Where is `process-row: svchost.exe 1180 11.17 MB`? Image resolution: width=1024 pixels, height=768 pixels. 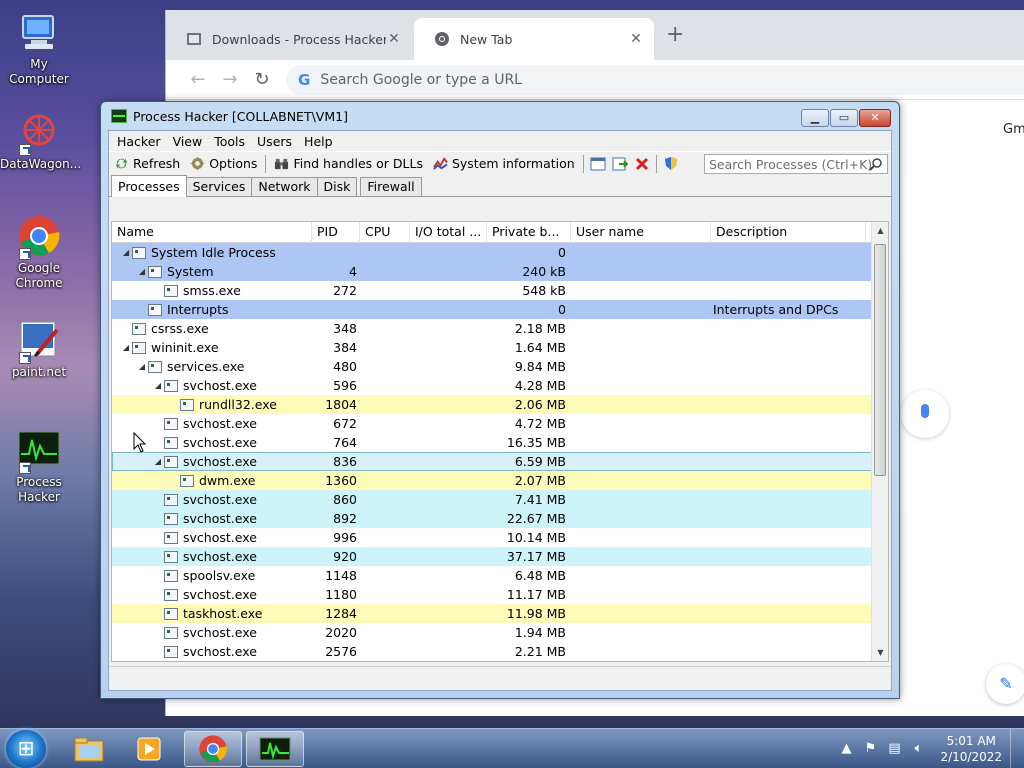 process-row: svchost.exe 1180 11.17 MB is located at coordinates (500, 594).